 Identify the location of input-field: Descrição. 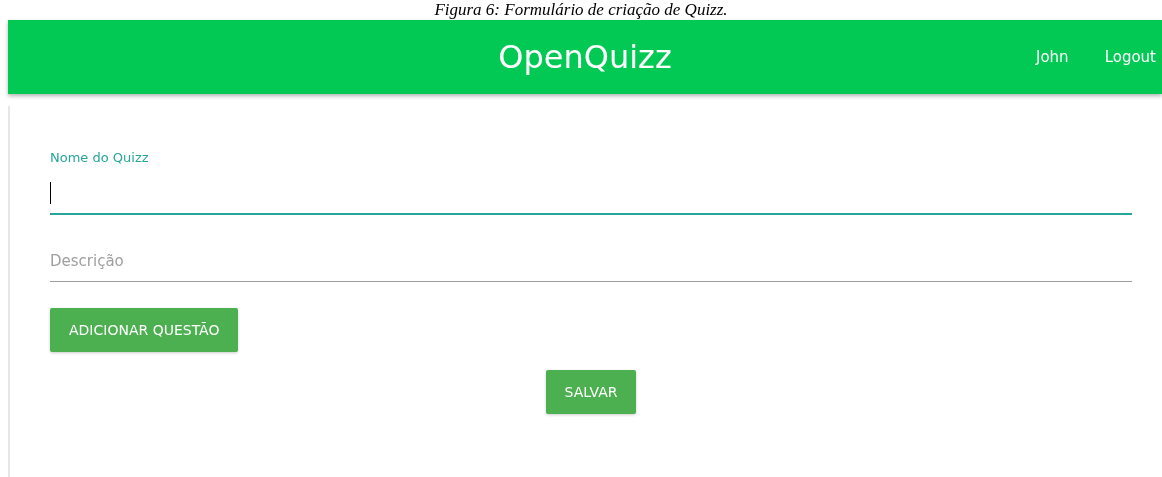
(591, 261).